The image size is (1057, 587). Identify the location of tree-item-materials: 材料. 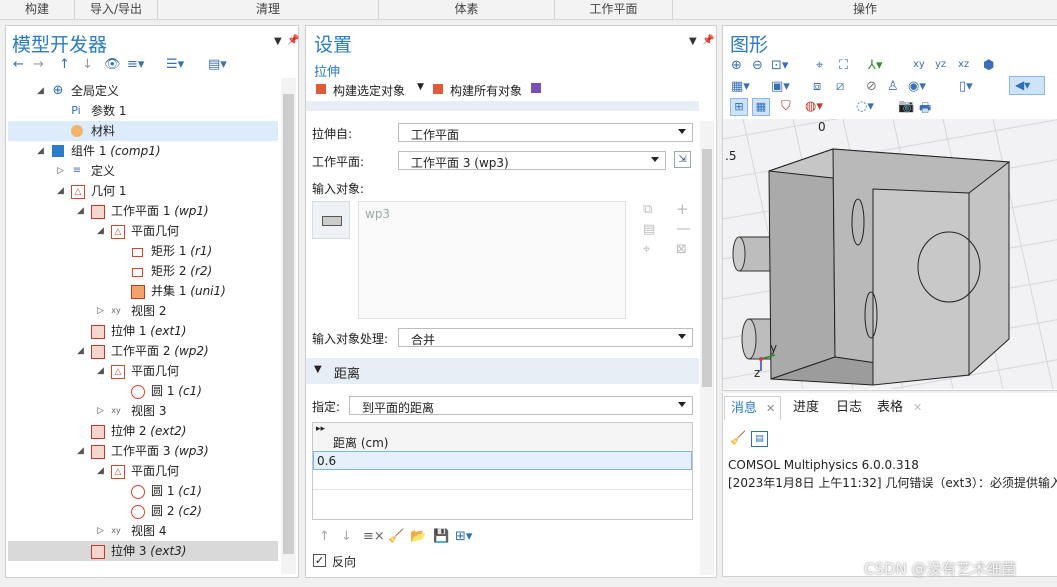
(143, 131).